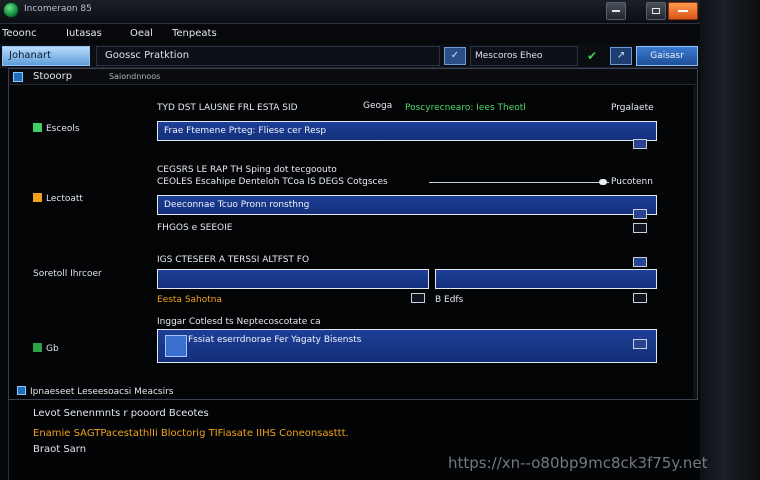 This screenshot has width=760, height=480. Describe the element at coordinates (190, 300) in the screenshot. I see `row-3-below-left: Eesta Sahotna` at that location.